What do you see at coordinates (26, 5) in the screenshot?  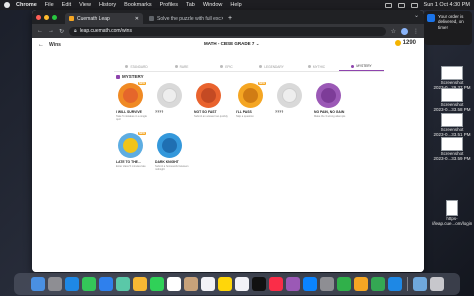 I see `menu-app-name: Chrome` at bounding box center [26, 5].